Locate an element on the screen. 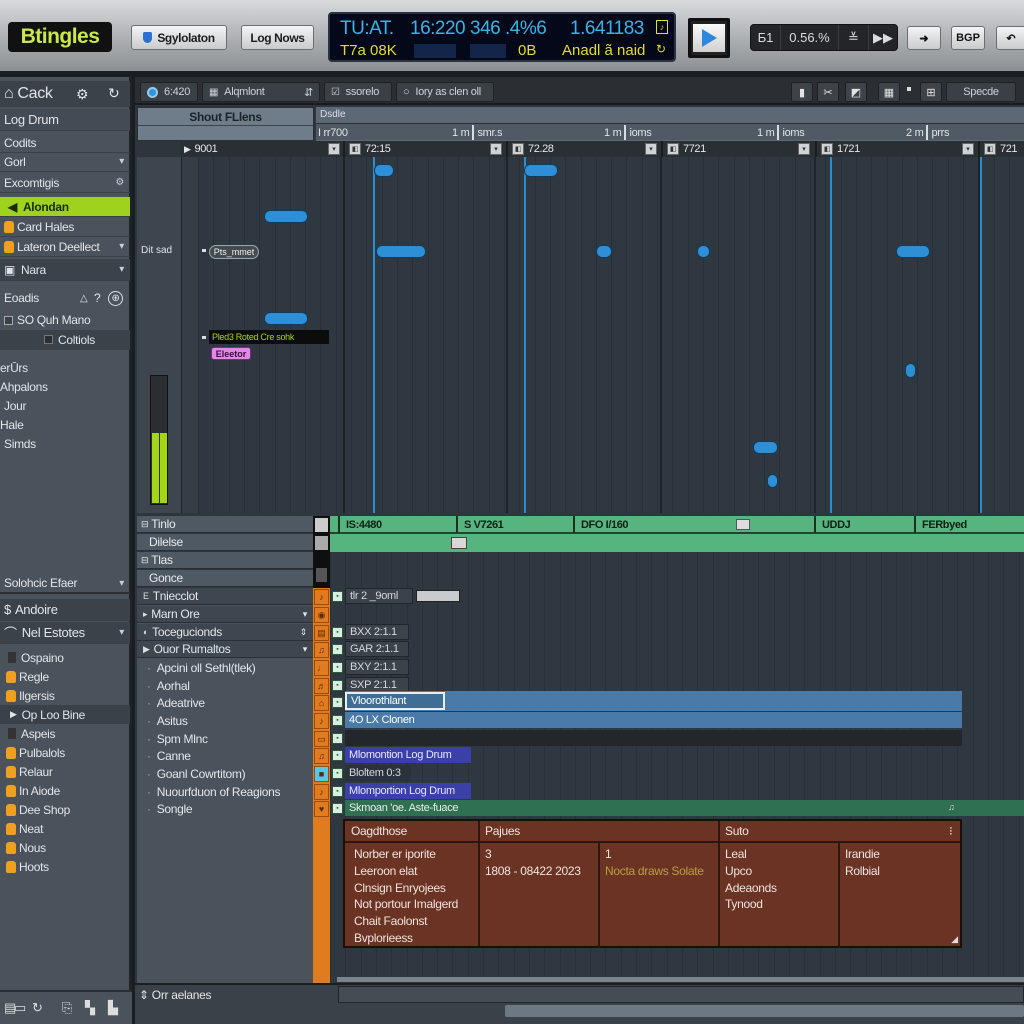 The image size is (1024, 1024). track-type-icon: ■ is located at coordinates (321, 774).